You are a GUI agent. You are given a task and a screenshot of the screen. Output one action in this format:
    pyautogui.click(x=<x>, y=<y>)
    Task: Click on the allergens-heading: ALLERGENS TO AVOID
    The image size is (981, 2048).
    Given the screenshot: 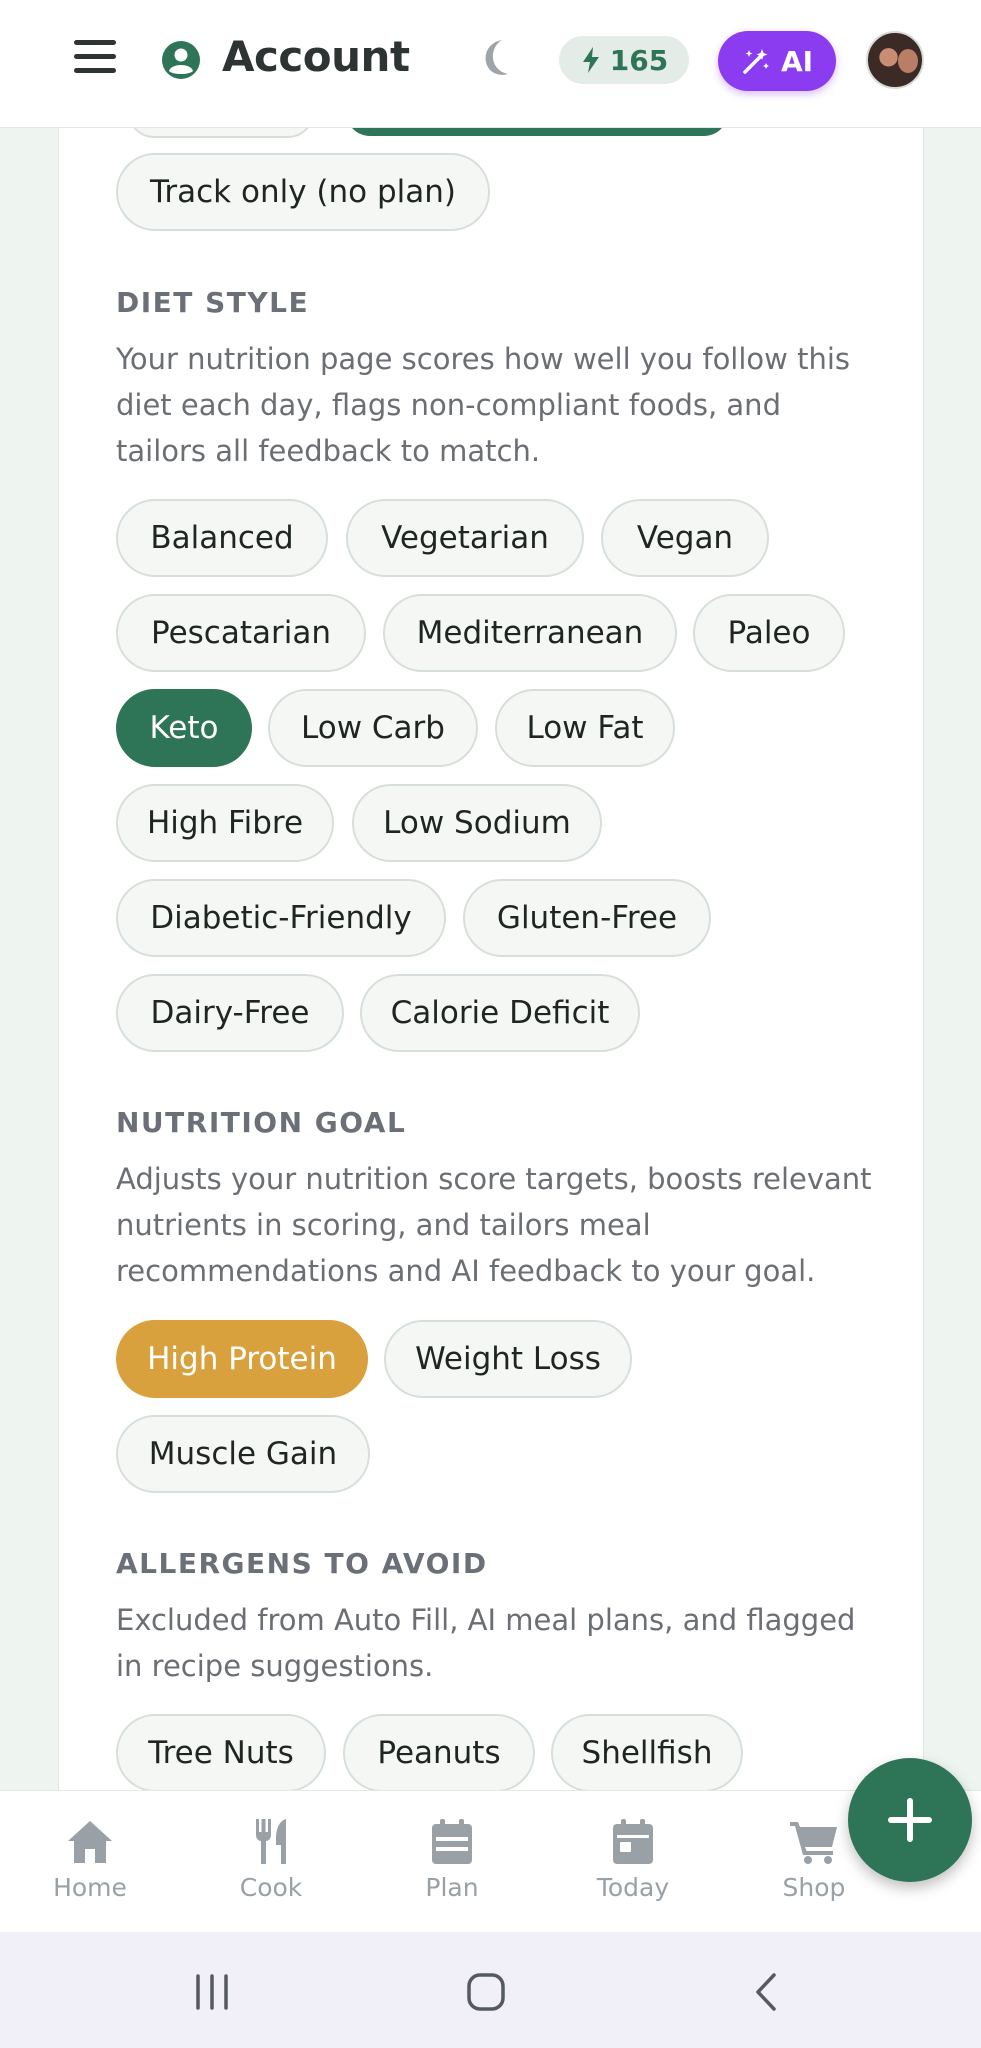 What is the action you would take?
    pyautogui.click(x=302, y=1563)
    